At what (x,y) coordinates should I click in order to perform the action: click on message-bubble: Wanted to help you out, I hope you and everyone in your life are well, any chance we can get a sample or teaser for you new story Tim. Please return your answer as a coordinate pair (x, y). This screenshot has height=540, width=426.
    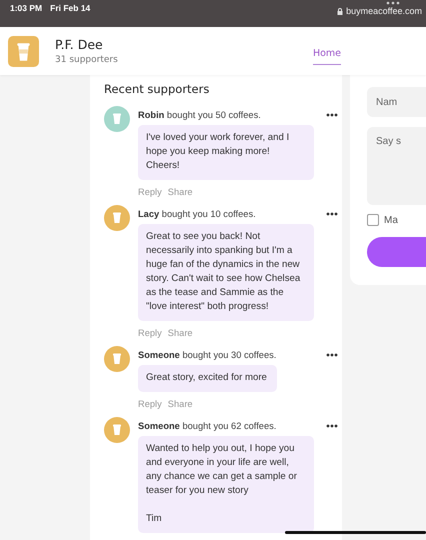
    Looking at the image, I should click on (226, 484).